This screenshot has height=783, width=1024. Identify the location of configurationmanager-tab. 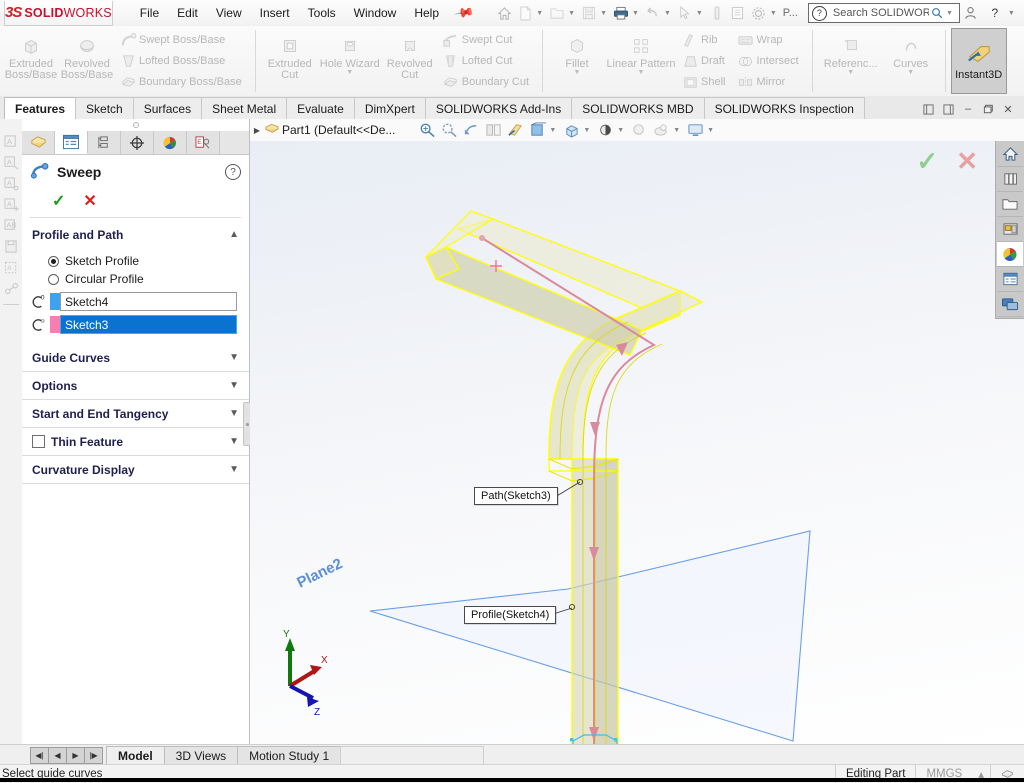
(104, 142).